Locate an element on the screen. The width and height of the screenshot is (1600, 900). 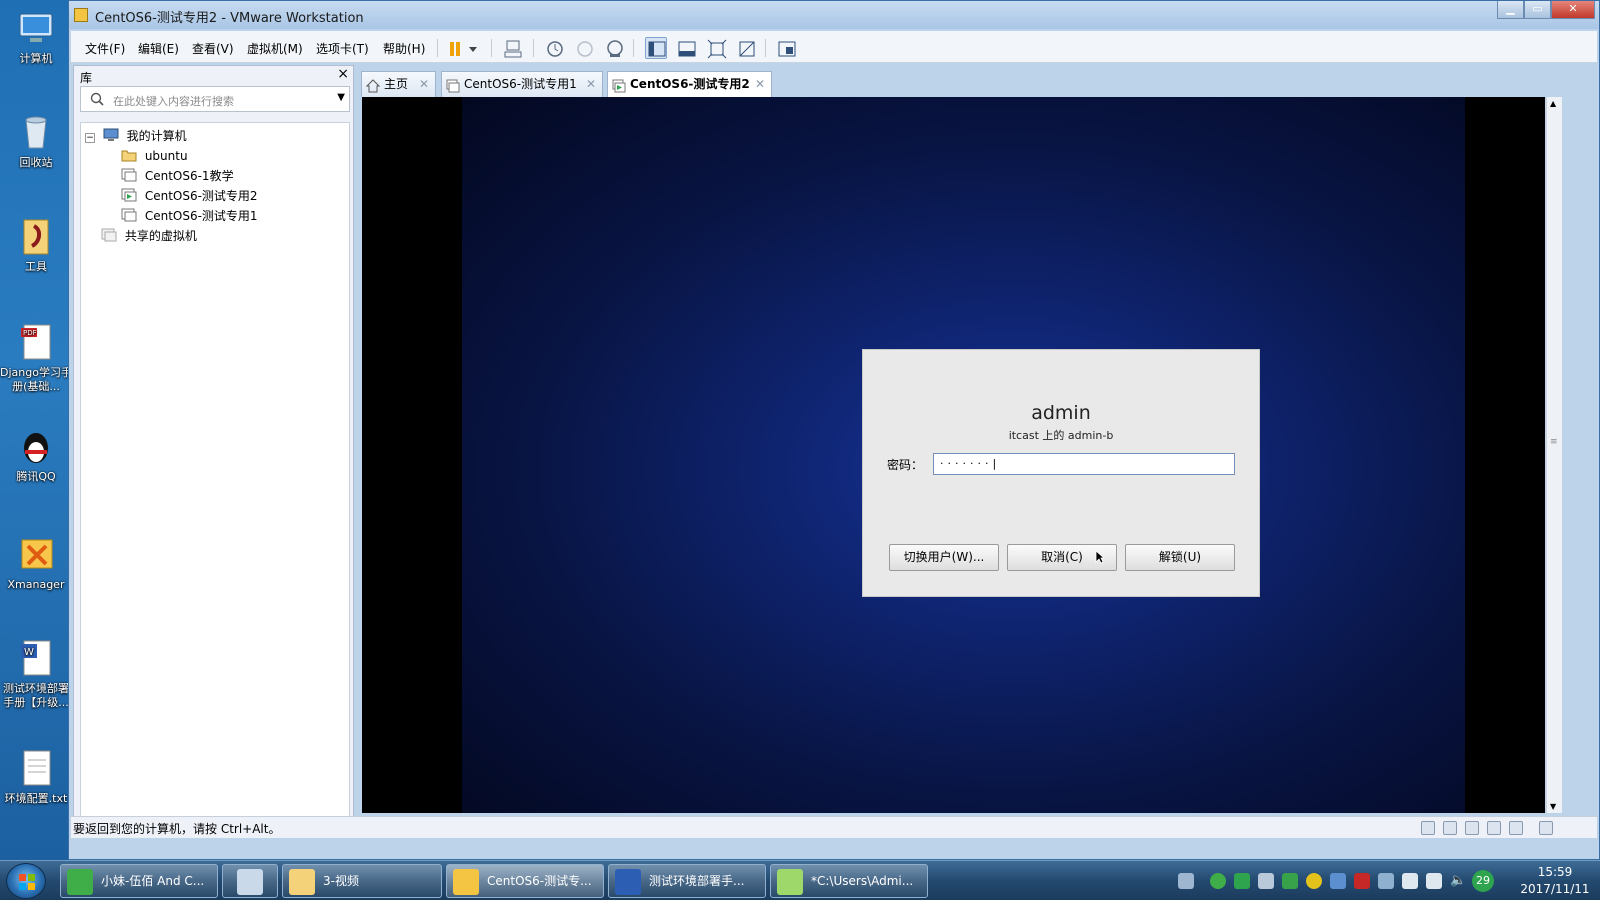
taskbar-item-video-folder: 3-视频 is located at coordinates (362, 881).